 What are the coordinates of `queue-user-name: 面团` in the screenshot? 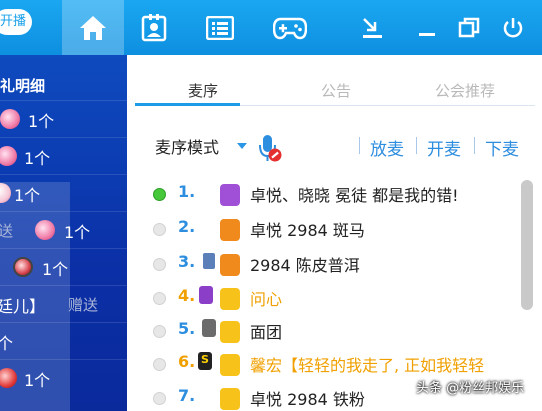 It's located at (266, 332).